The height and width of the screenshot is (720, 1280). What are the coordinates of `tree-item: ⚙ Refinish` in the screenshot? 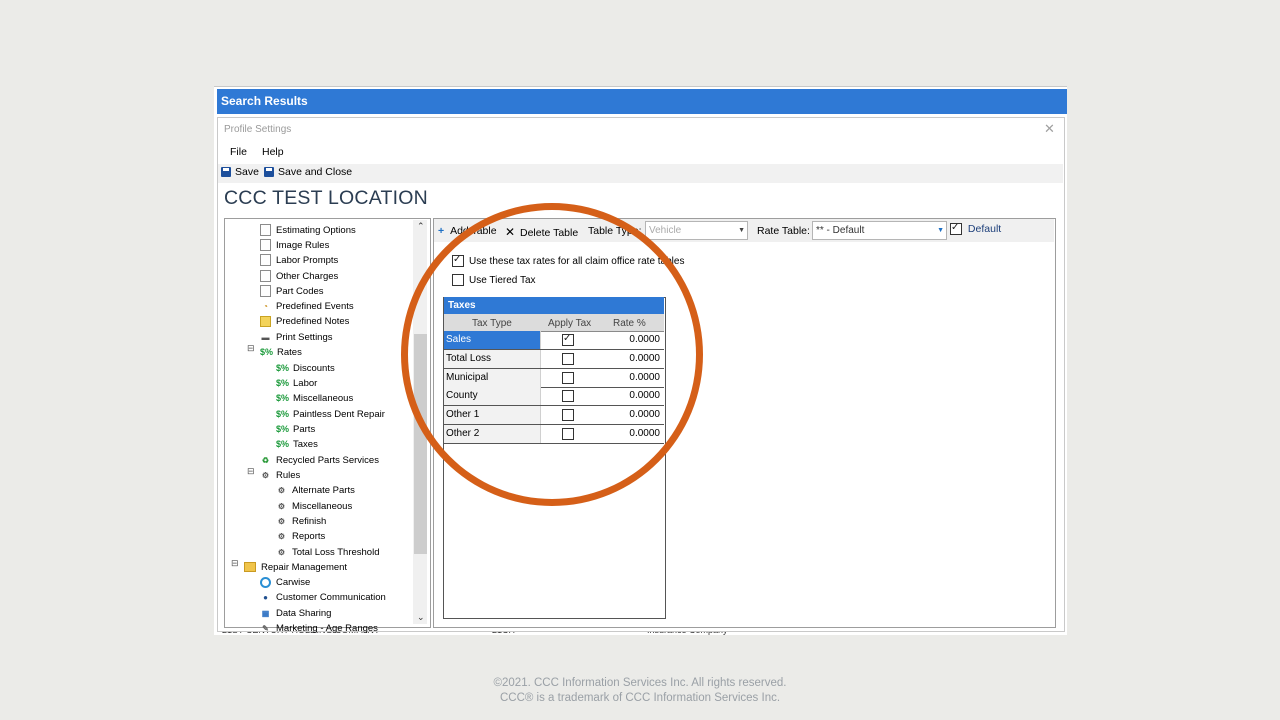 It's located at (301, 521).